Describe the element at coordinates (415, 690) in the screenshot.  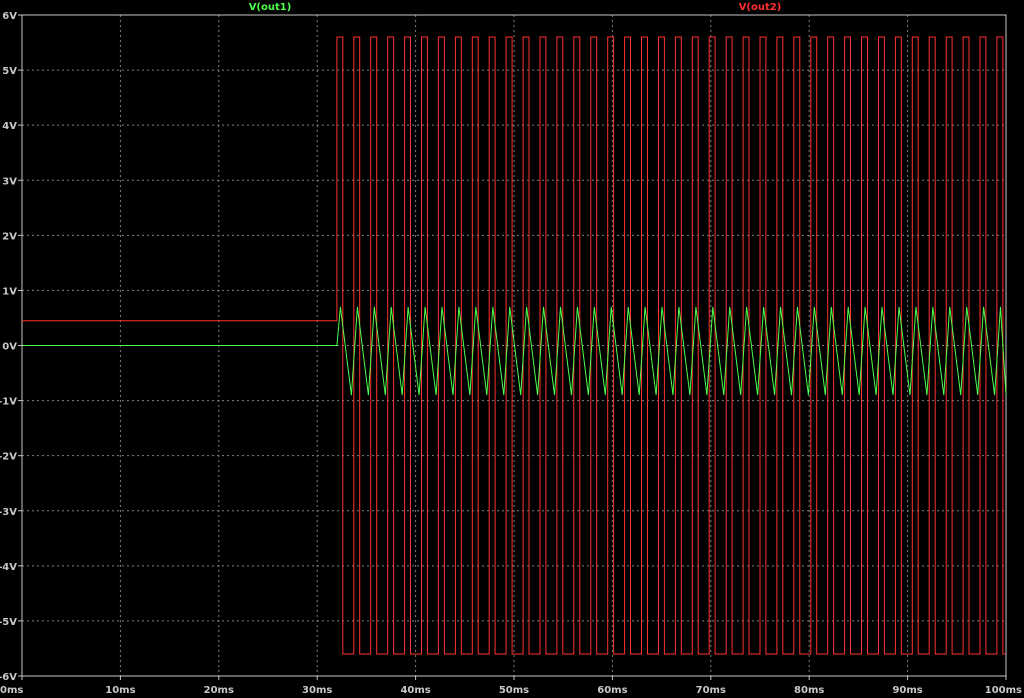
I see `x-tick-label: 40ms` at that location.